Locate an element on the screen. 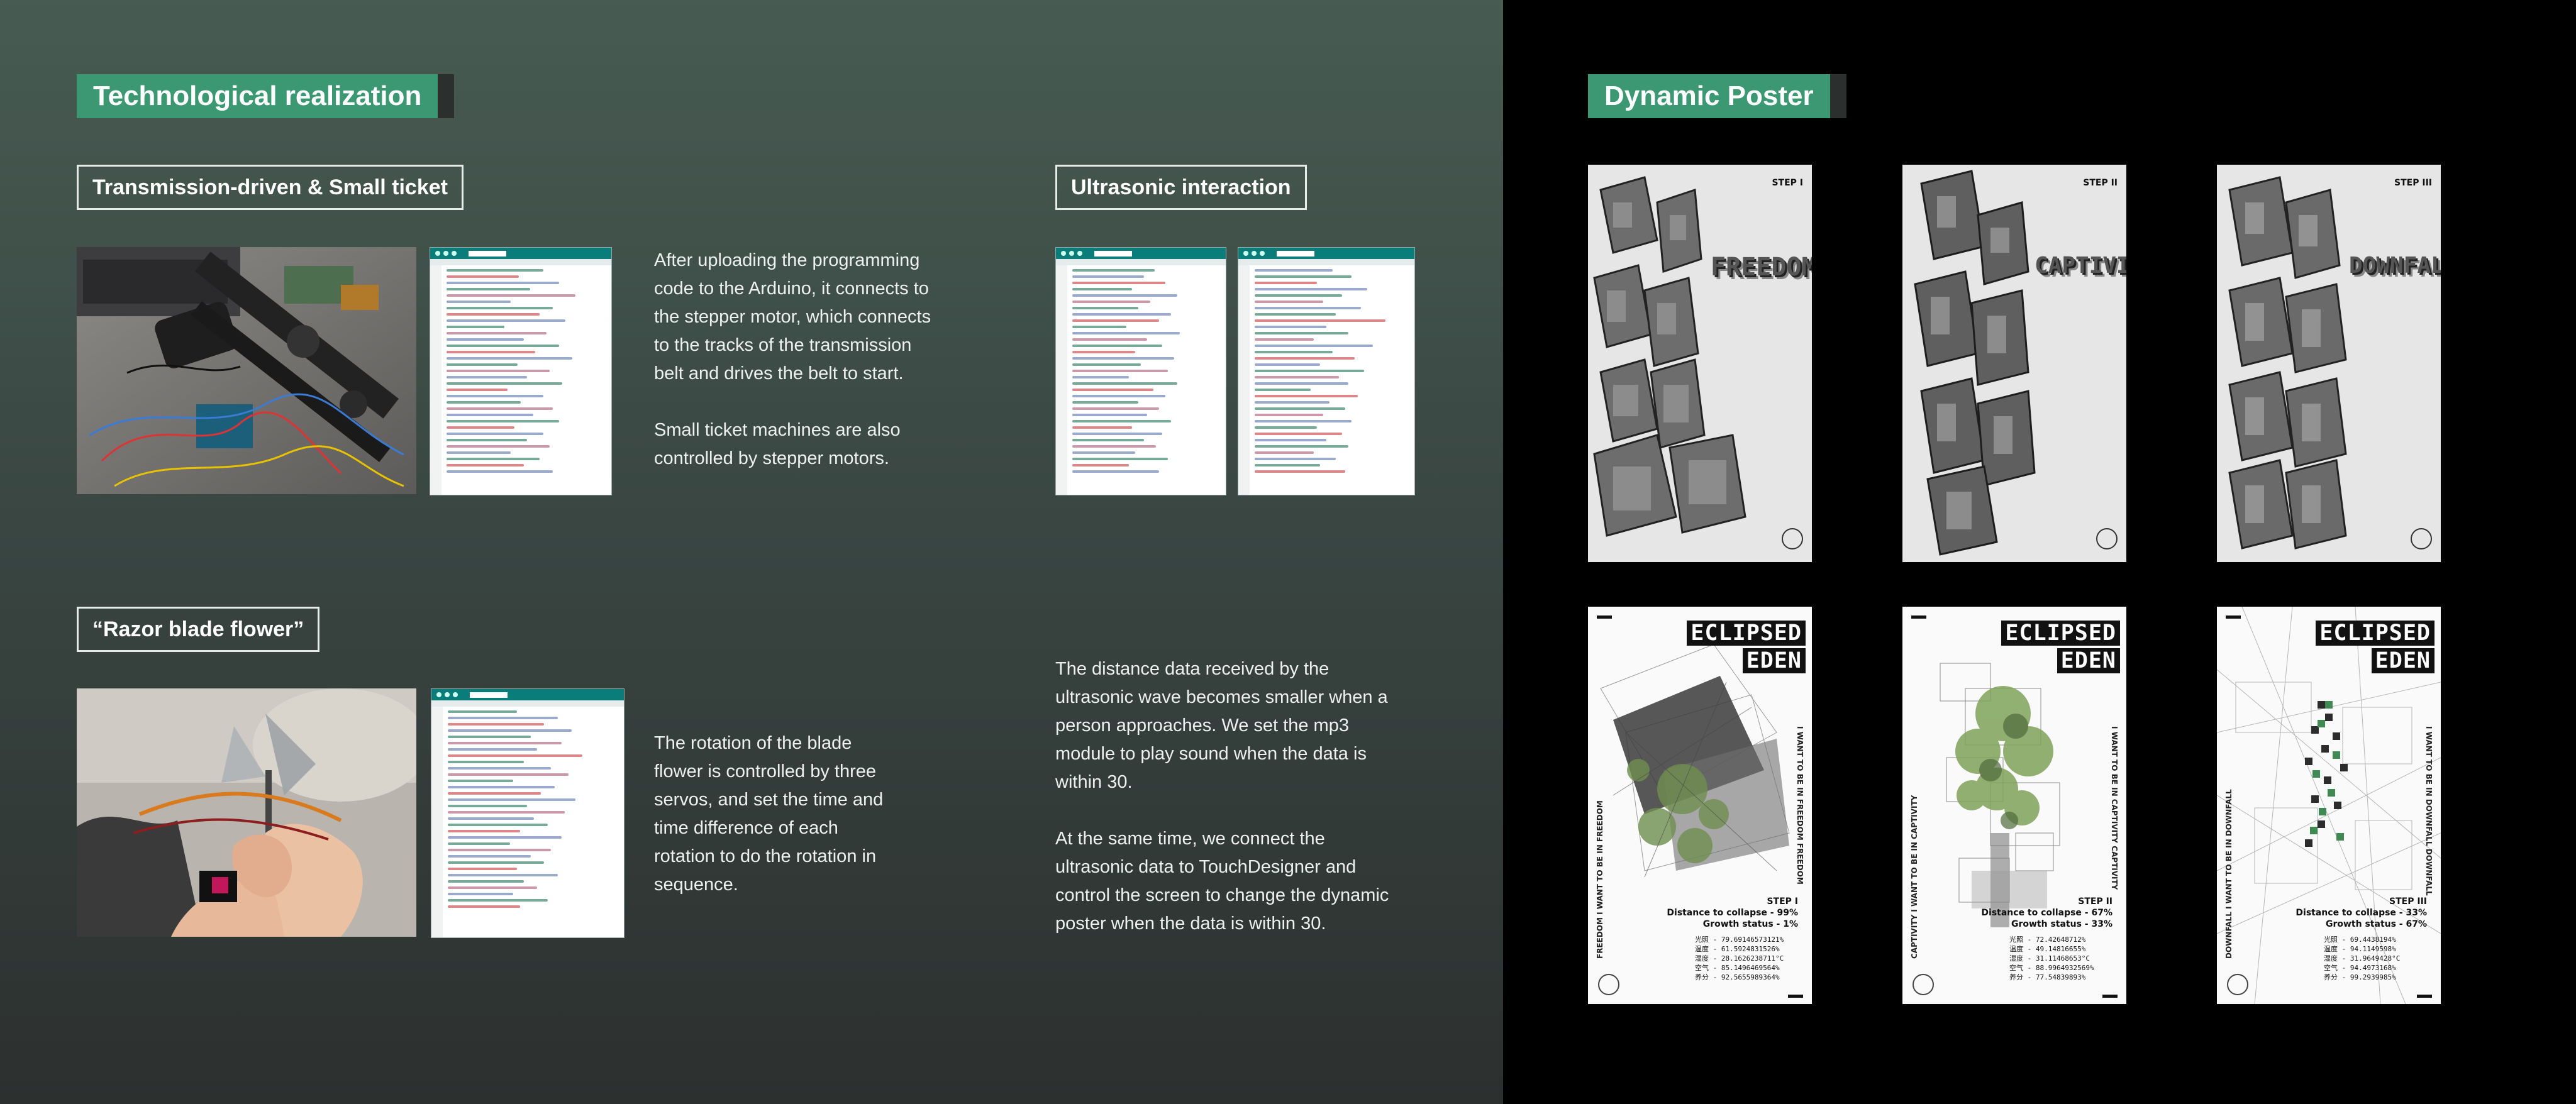 The height and width of the screenshot is (1104, 2576). stepper-belt-photo is located at coordinates (246, 370).